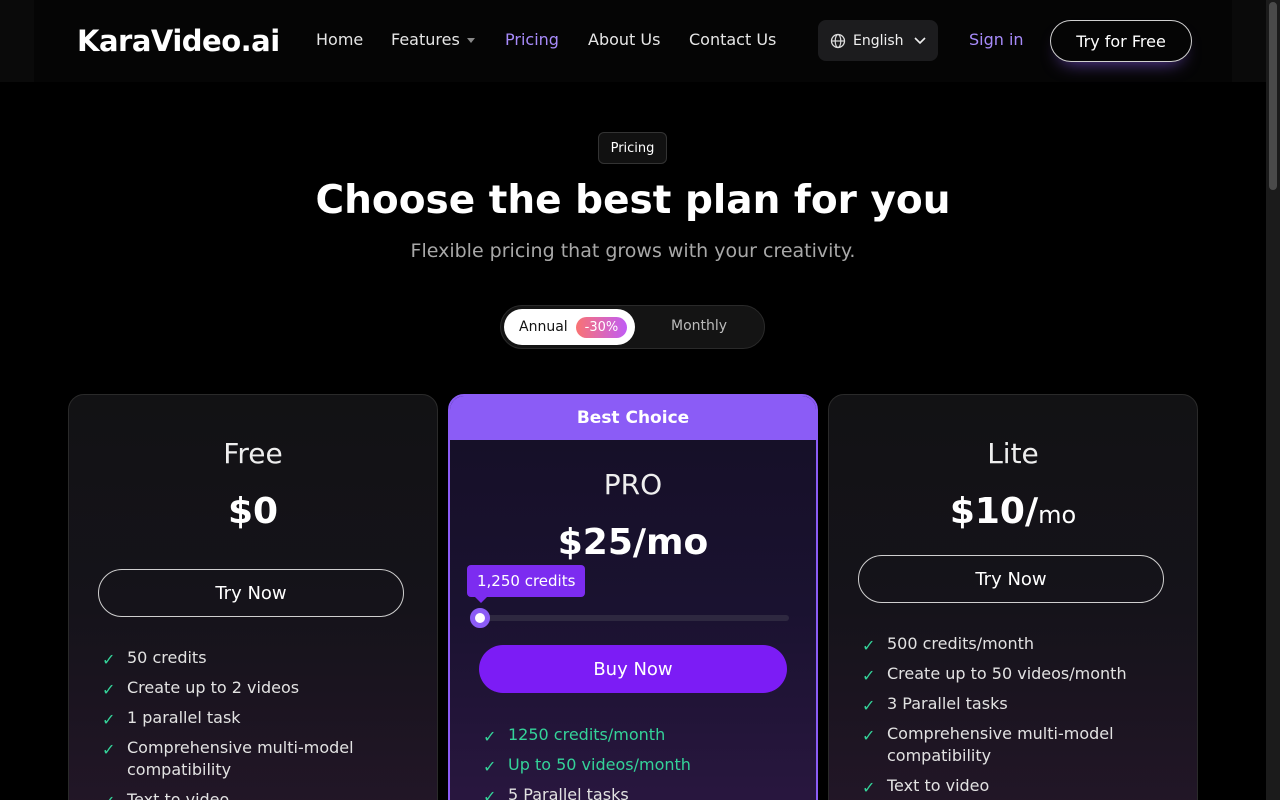  I want to click on nav-home: Home, so click(339, 39).